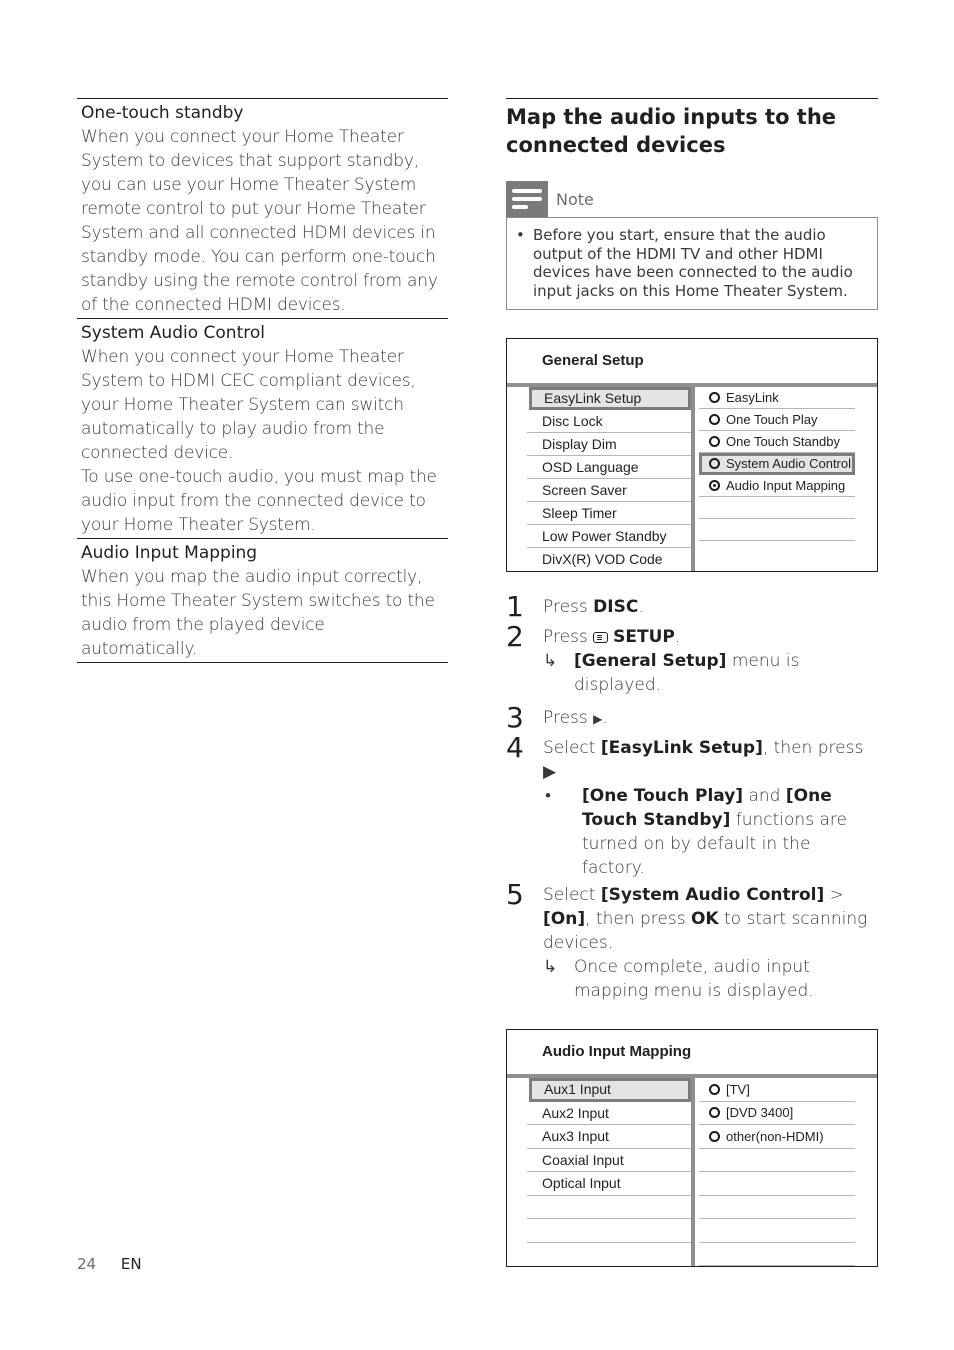  What do you see at coordinates (109, 1264) in the screenshot?
I see `page-footer: 24 EN` at bounding box center [109, 1264].